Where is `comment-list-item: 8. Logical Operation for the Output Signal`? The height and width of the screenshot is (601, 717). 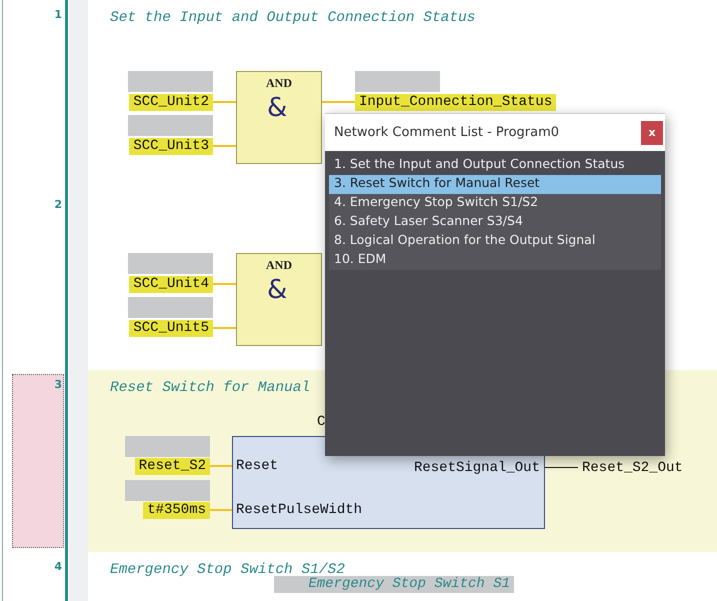 comment-list-item: 8. Logical Operation for the Output Signal is located at coordinates (495, 241).